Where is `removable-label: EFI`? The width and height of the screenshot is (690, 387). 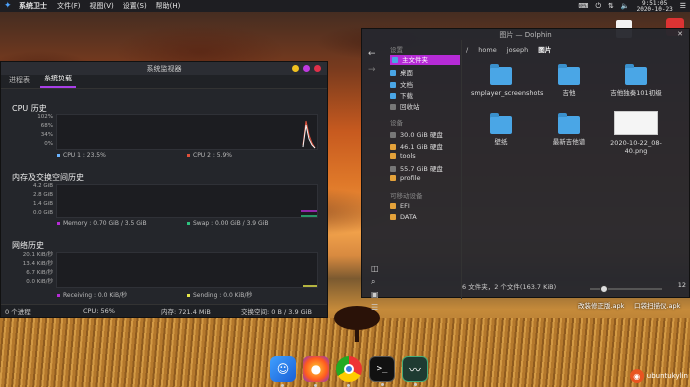
removable-label: EFI is located at coordinates (405, 206).